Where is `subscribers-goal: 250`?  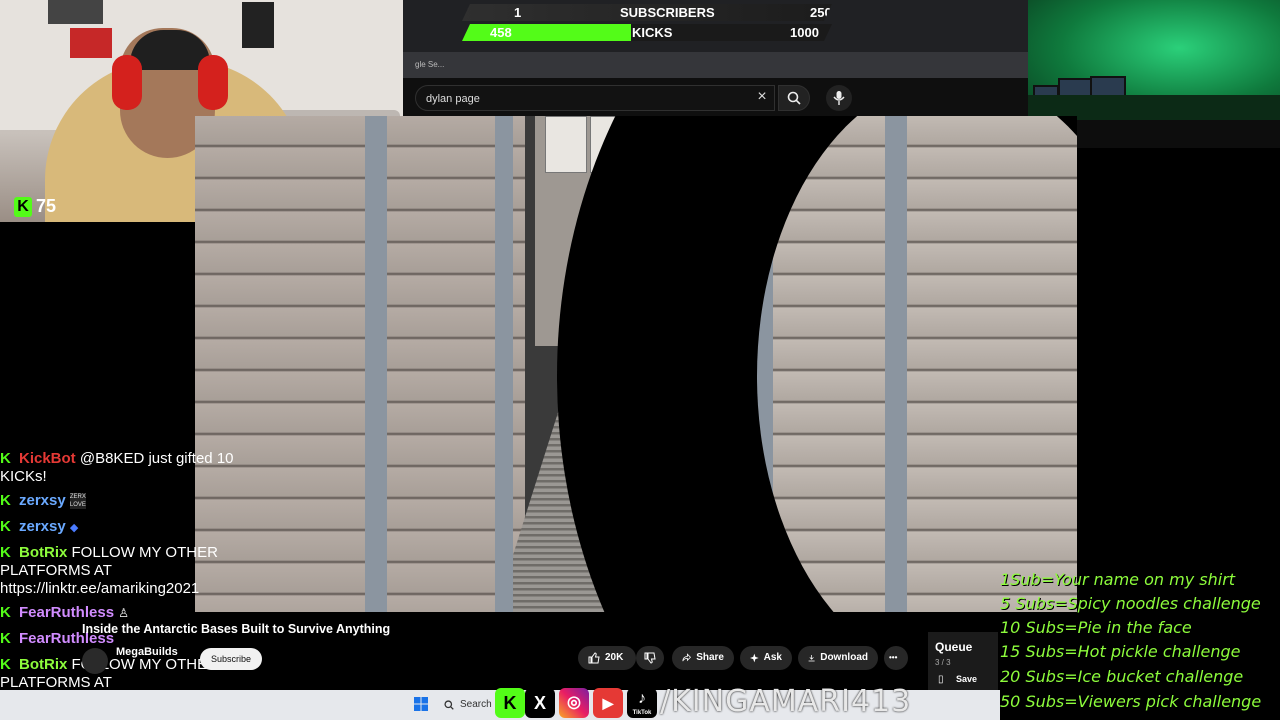 subscribers-goal: 250 is located at coordinates (821, 12).